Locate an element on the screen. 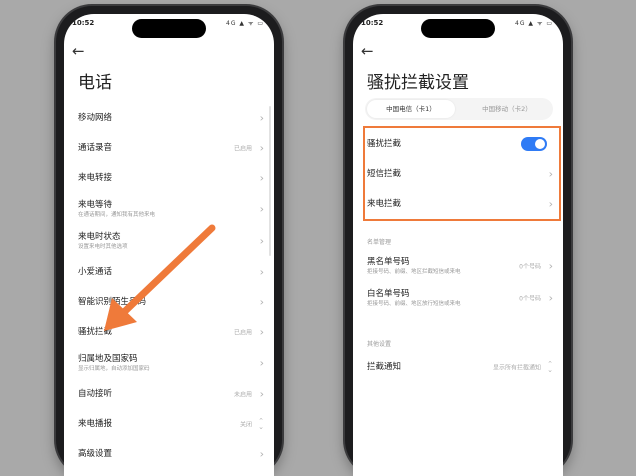  row-value: 显示所有拦截通知 is located at coordinates (516, 368).